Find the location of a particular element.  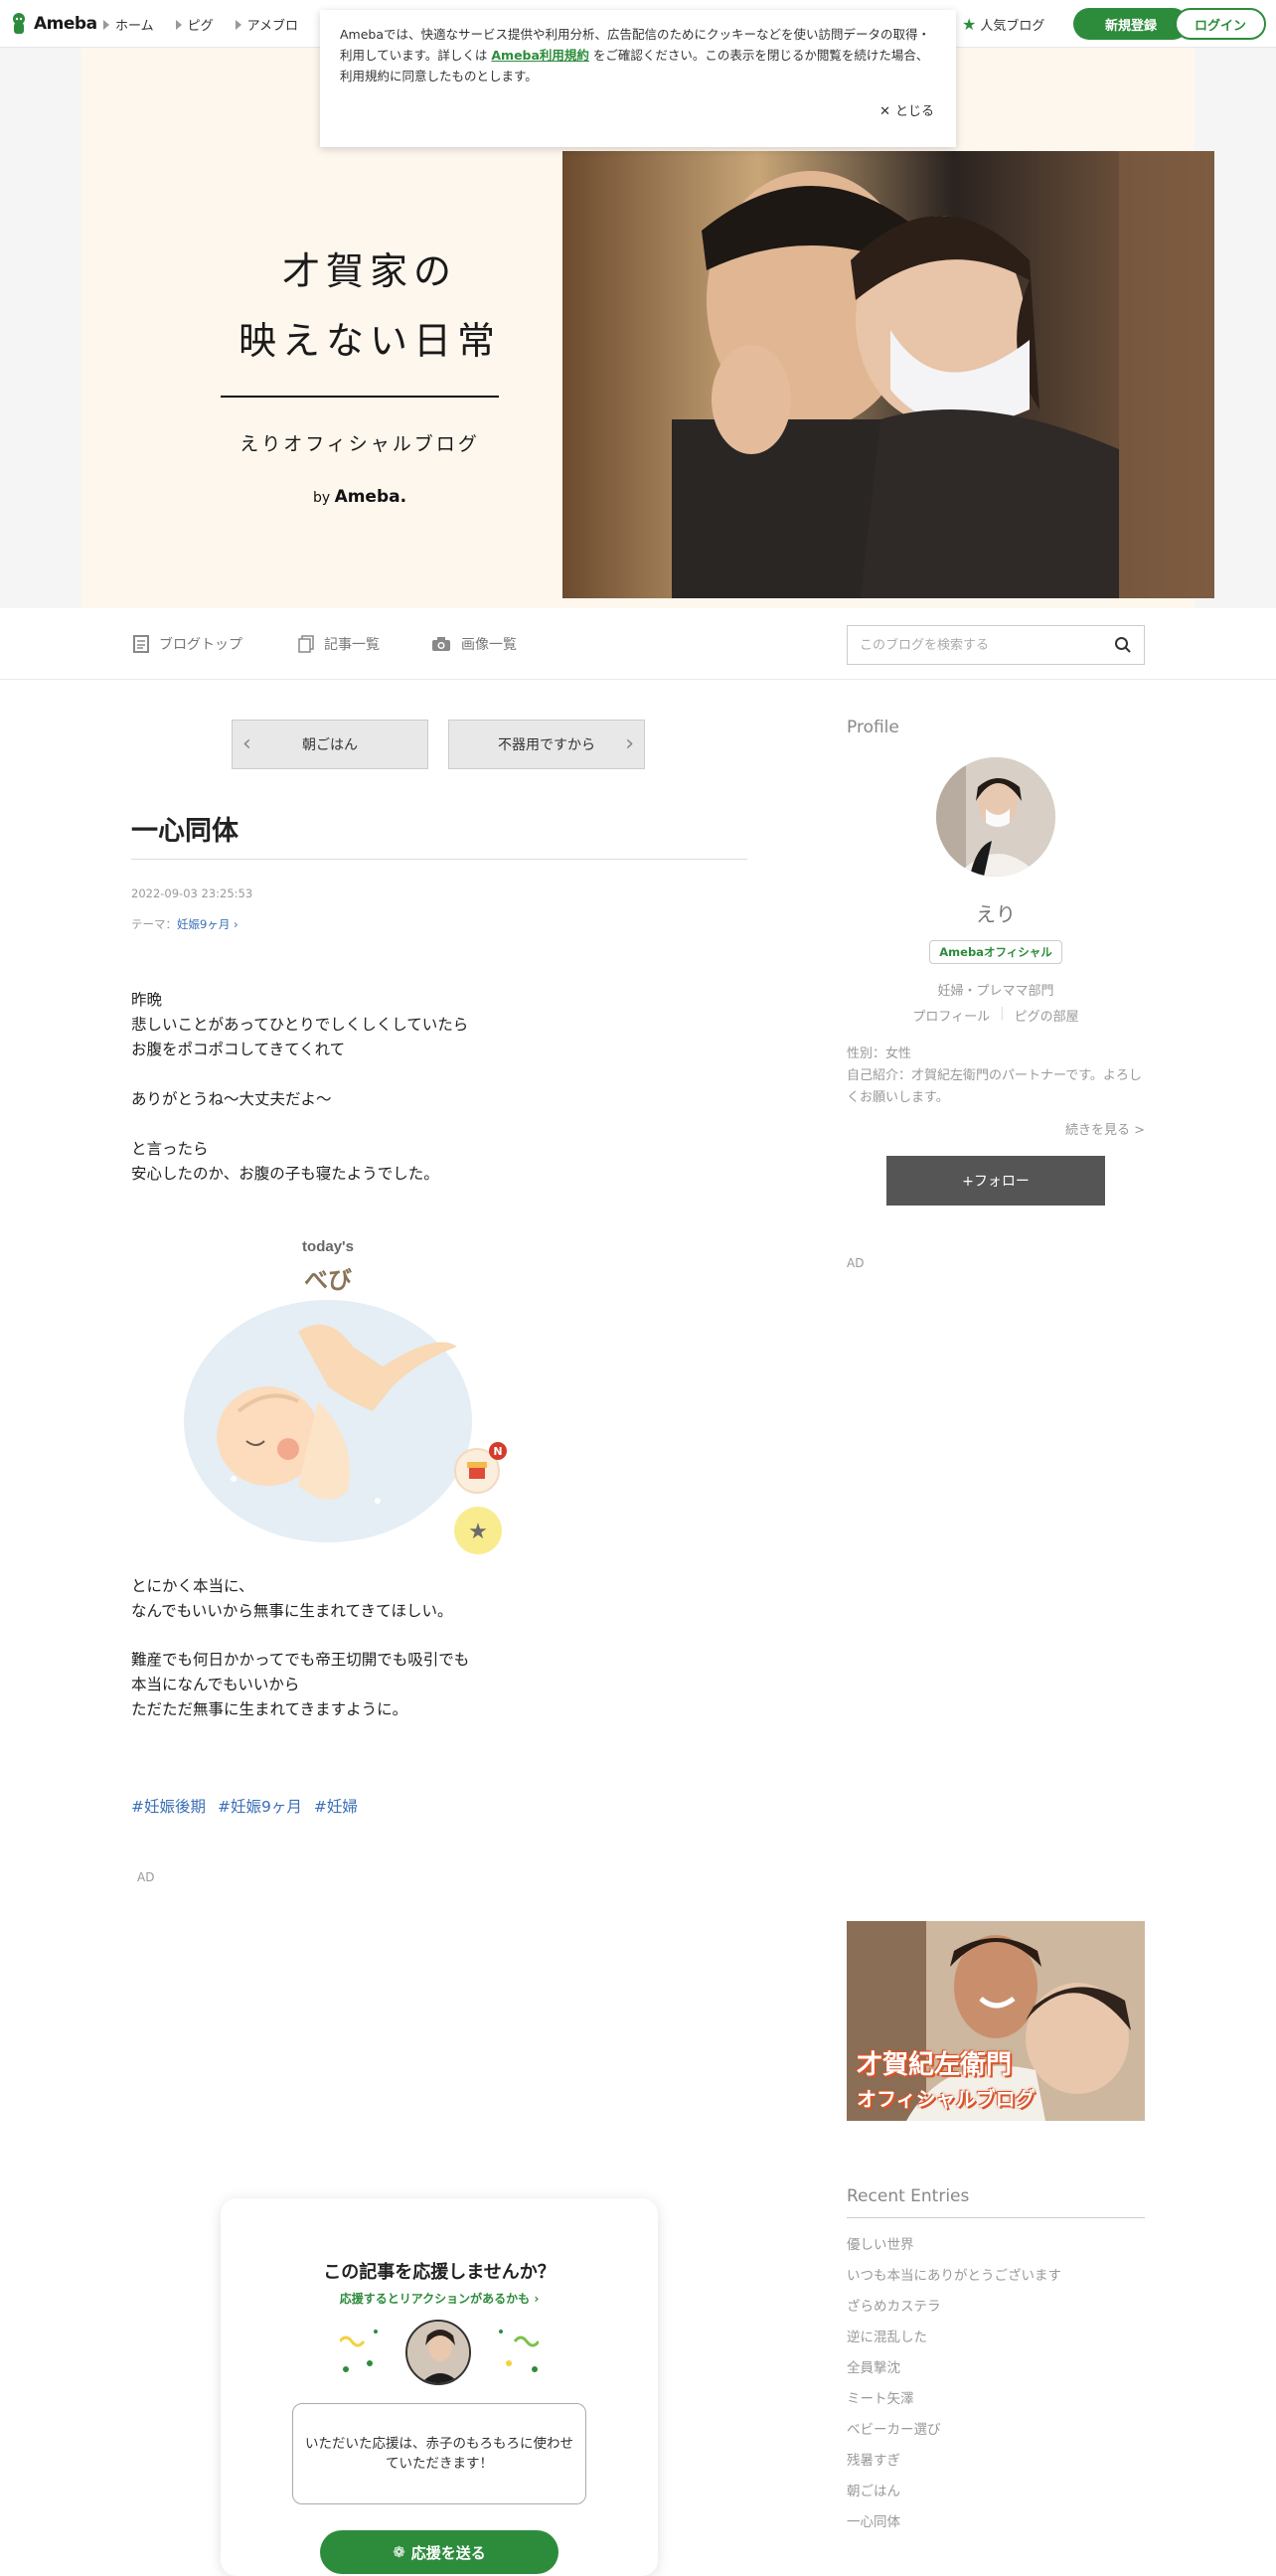

theme-link: 妊娠9ヶ月 is located at coordinates (203, 924).